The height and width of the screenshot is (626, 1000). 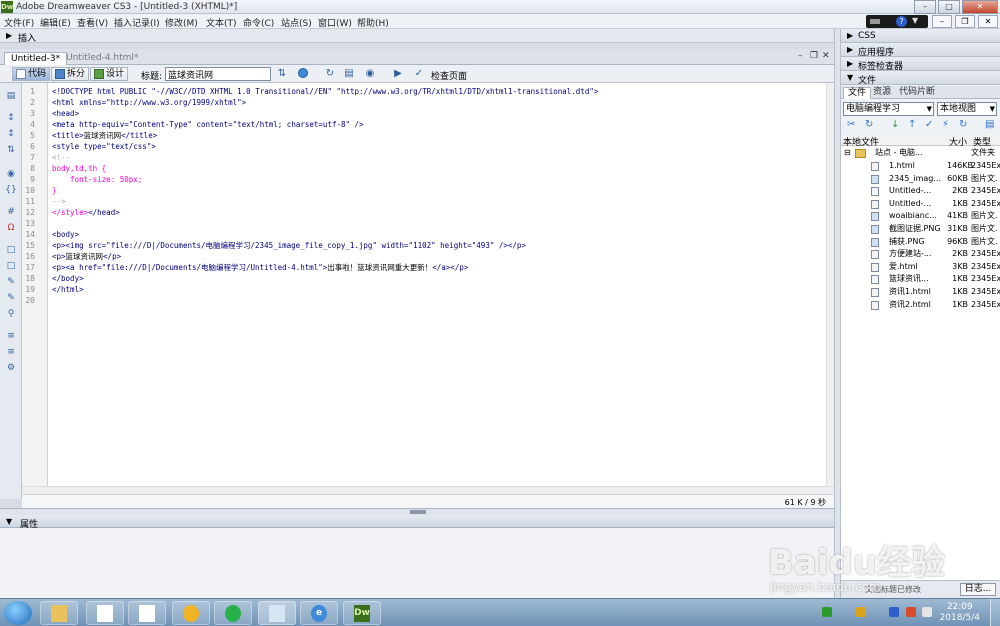 What do you see at coordinates (920, 50) in the screenshot?
I see `application-panel-header: ▶ 应用程序` at bounding box center [920, 50].